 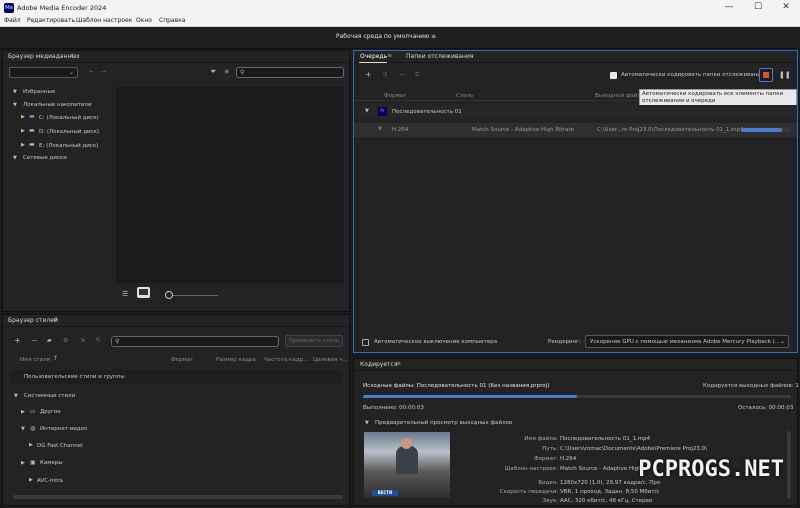 What do you see at coordinates (213, 72) in the screenshot?
I see `filter-icon: ⏷` at bounding box center [213, 72].